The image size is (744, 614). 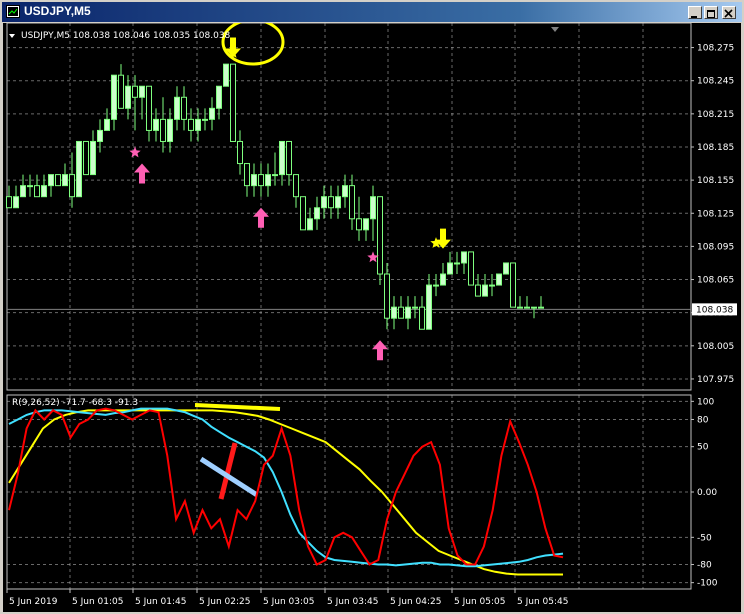 I want to click on maximize-icon, so click(x=711, y=14).